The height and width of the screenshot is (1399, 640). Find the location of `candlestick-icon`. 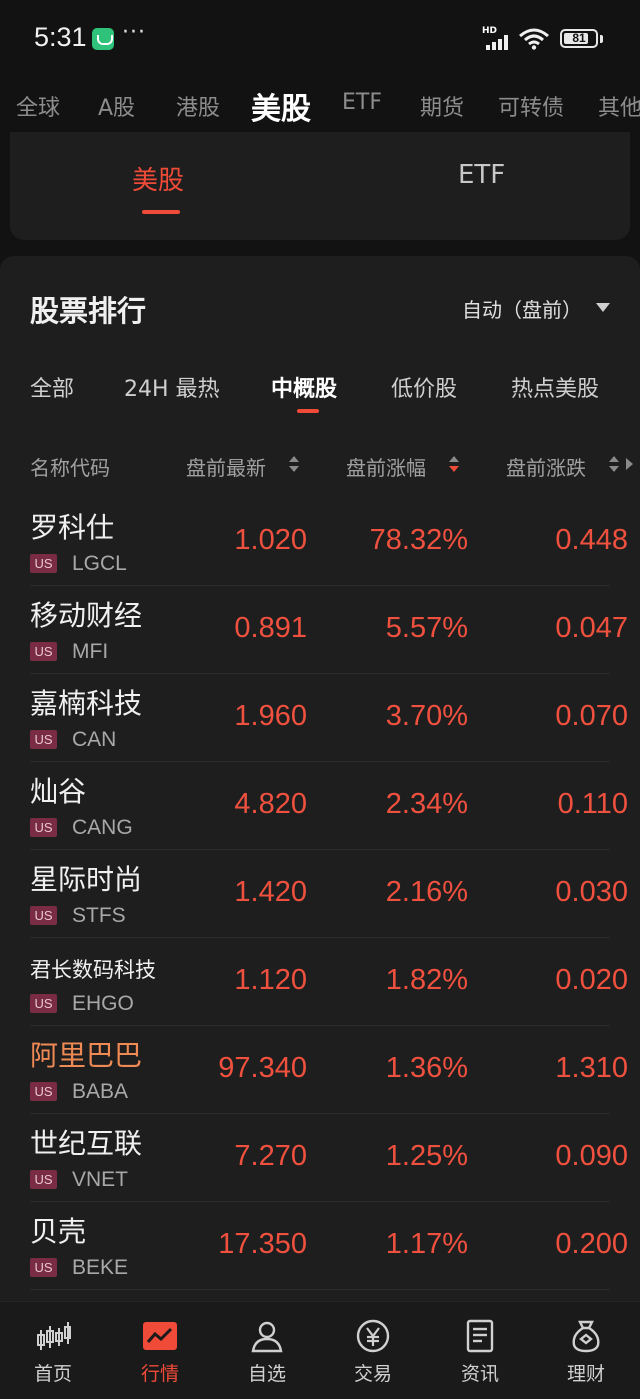

candlestick-icon is located at coordinates (54, 1336).